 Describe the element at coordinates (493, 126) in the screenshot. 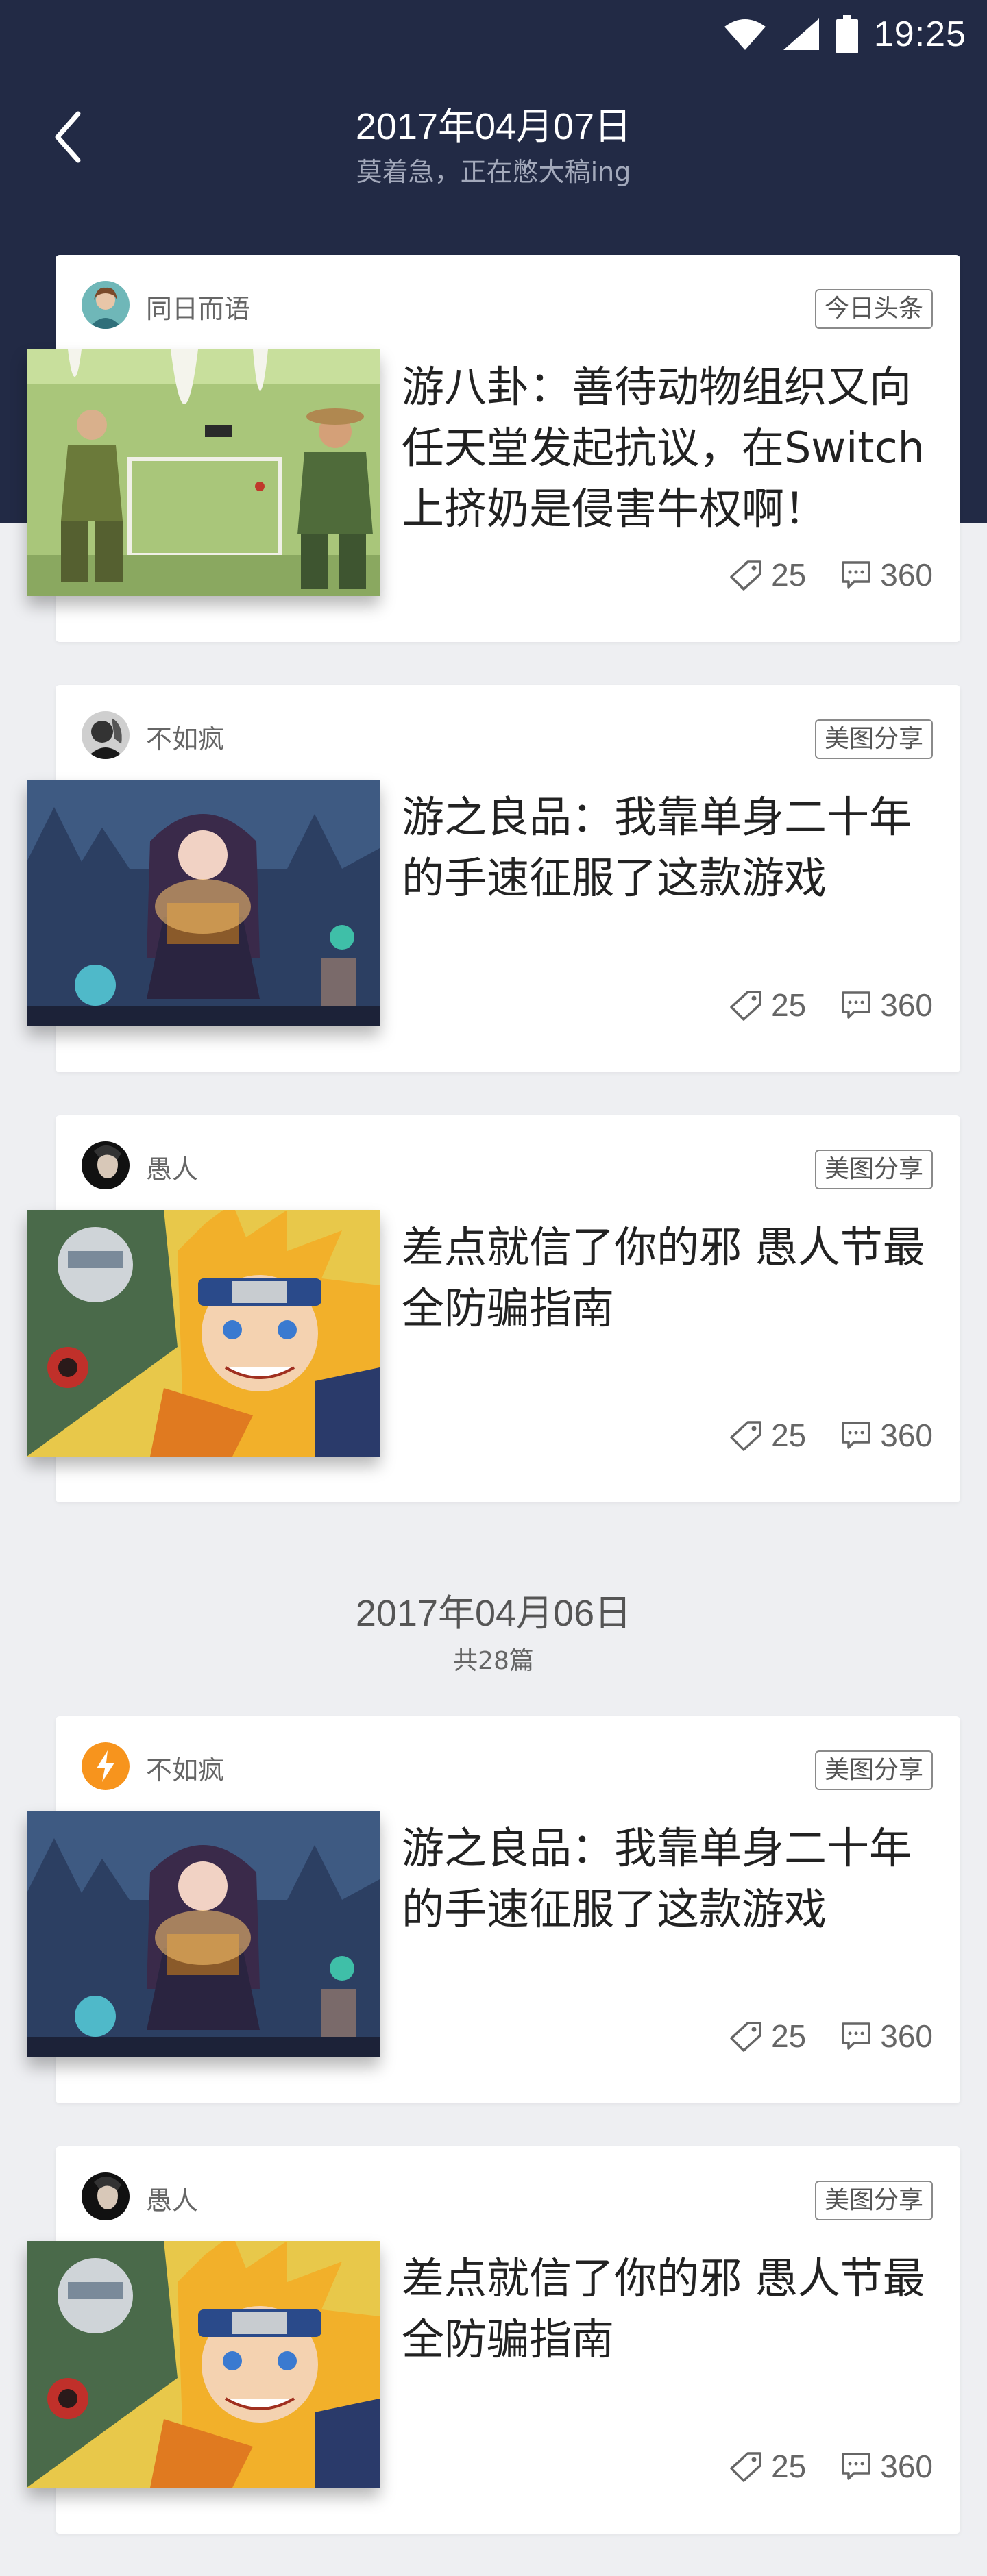

I see `page-title: 2017年04月07日` at that location.